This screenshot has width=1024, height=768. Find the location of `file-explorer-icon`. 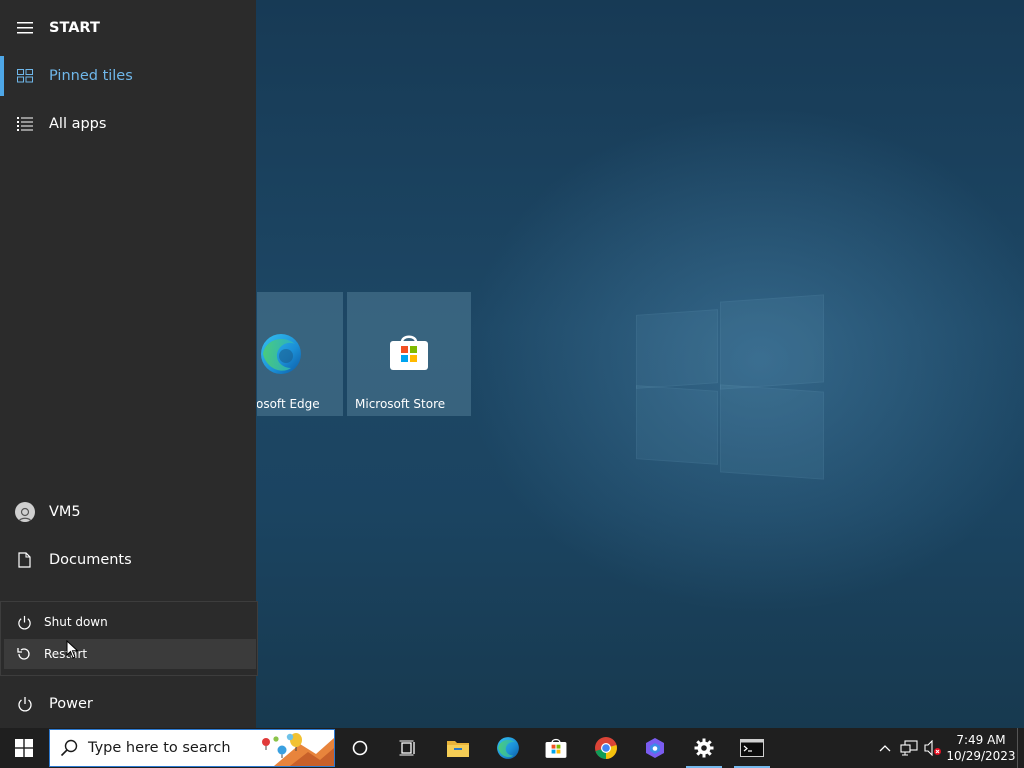

file-explorer-icon is located at coordinates (458, 749).